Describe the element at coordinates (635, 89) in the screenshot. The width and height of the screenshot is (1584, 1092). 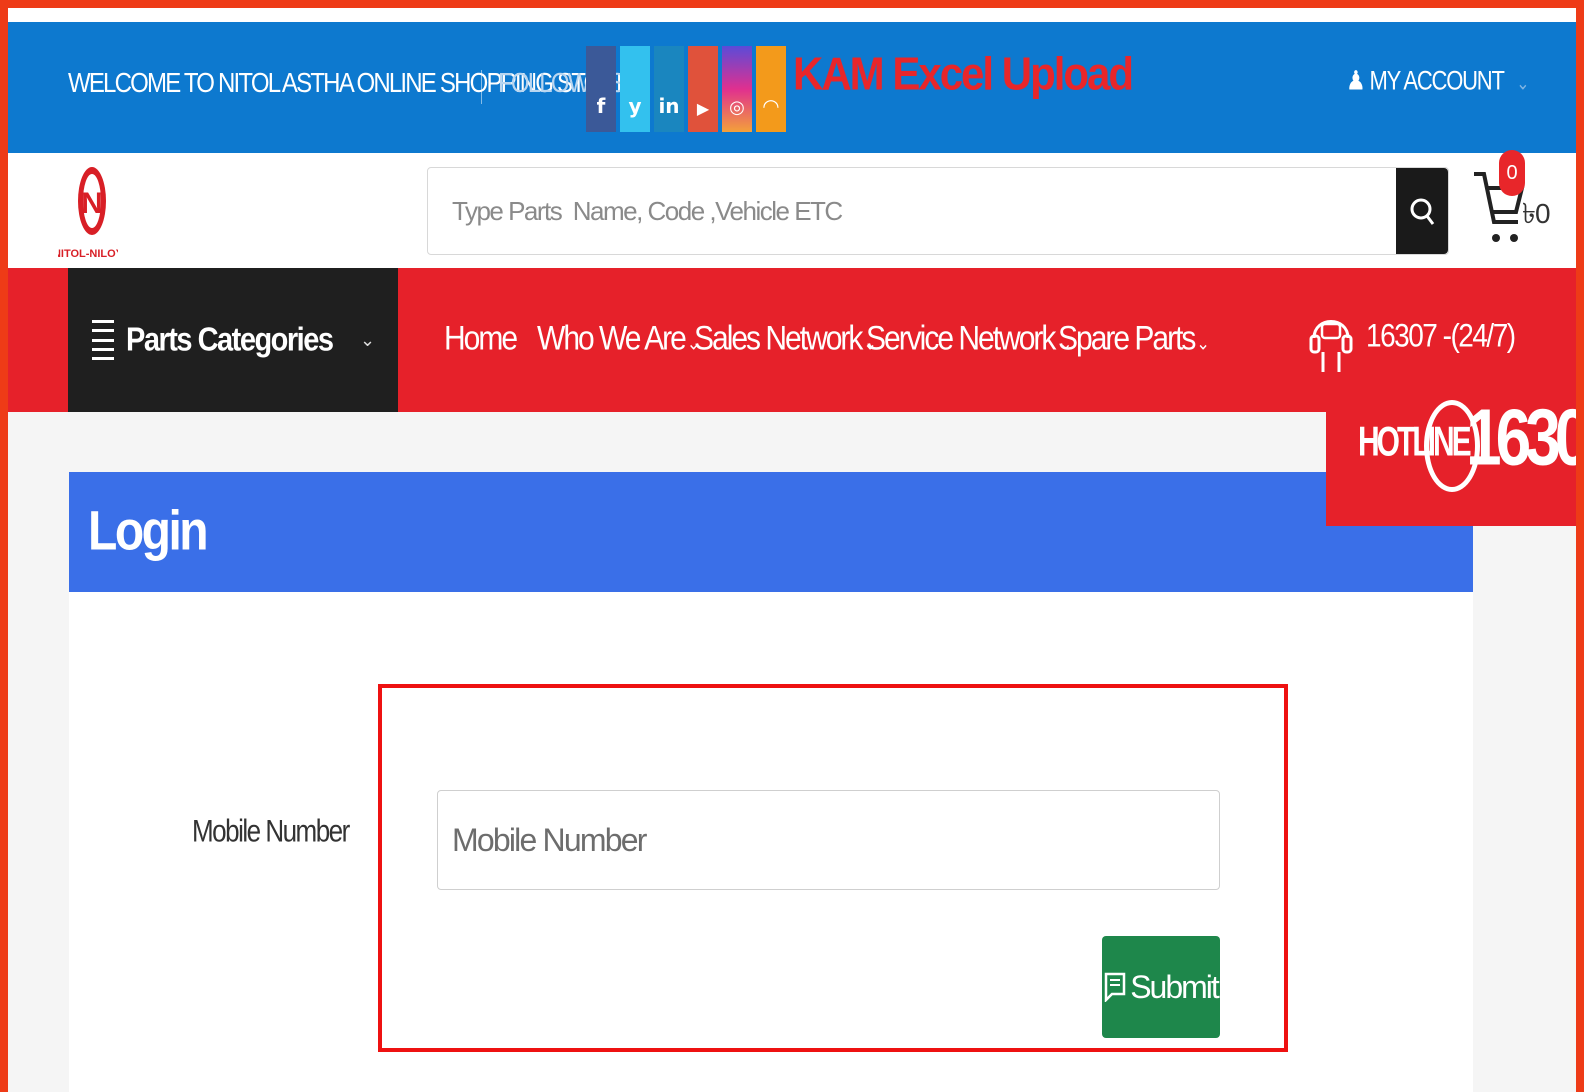
I see `twitter-icon: y` at that location.